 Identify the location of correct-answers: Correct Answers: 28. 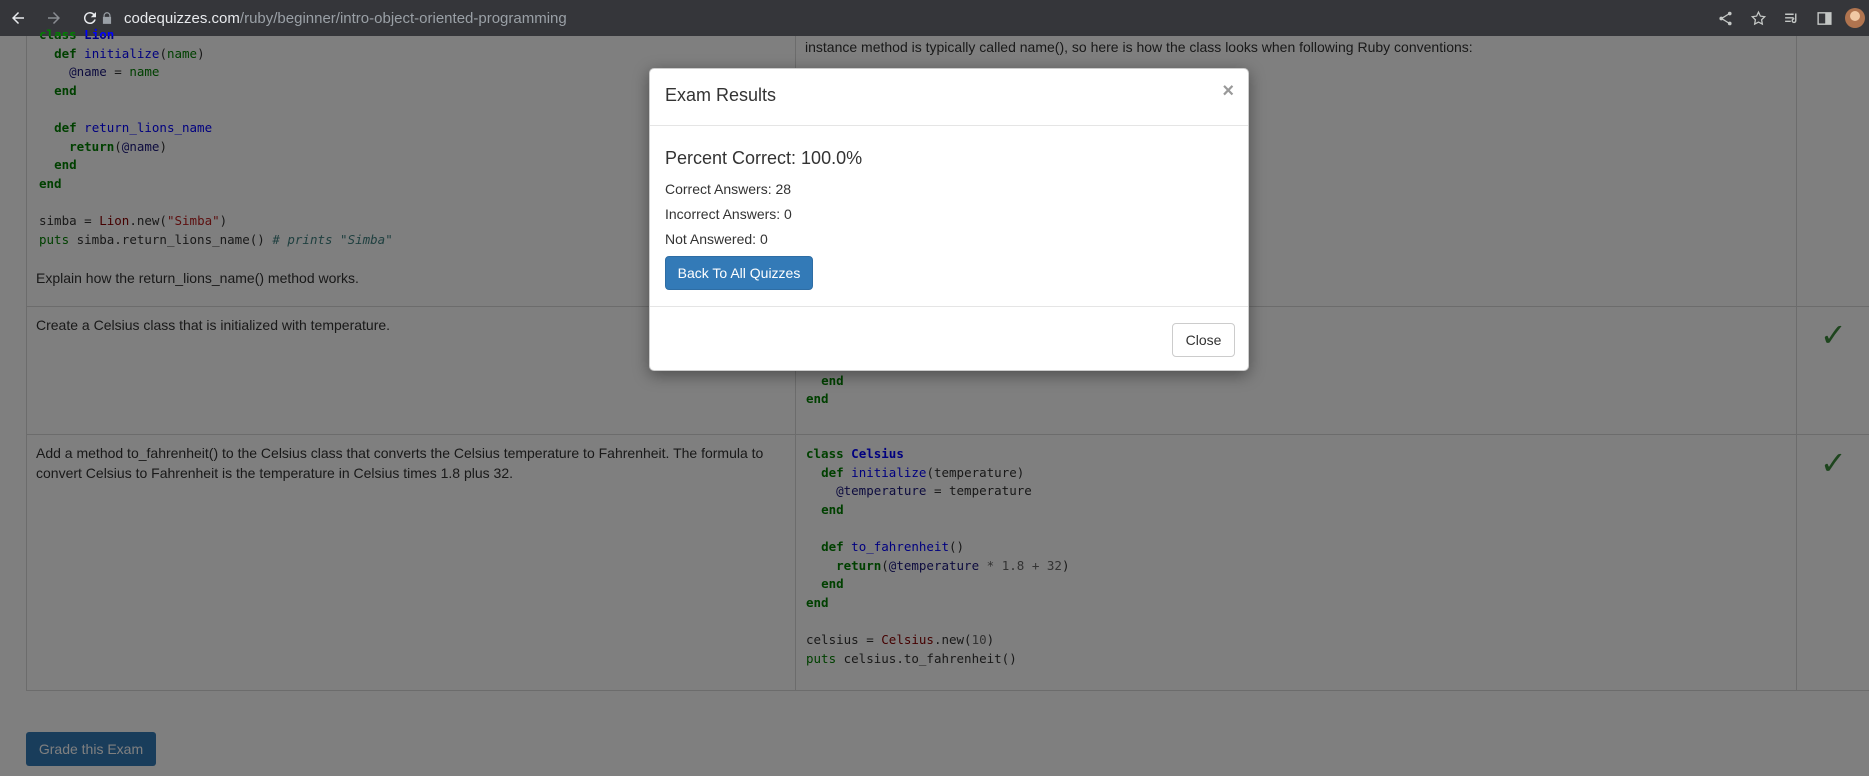
(728, 189).